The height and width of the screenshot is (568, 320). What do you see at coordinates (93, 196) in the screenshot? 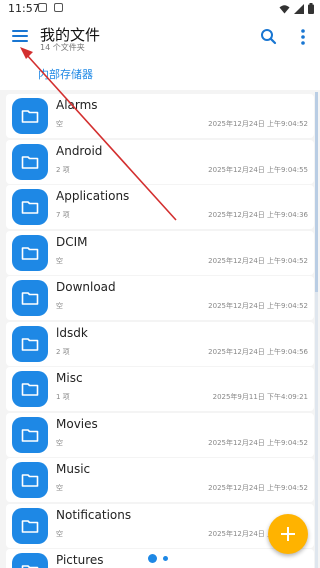
I see `folder-name: Applications` at bounding box center [93, 196].